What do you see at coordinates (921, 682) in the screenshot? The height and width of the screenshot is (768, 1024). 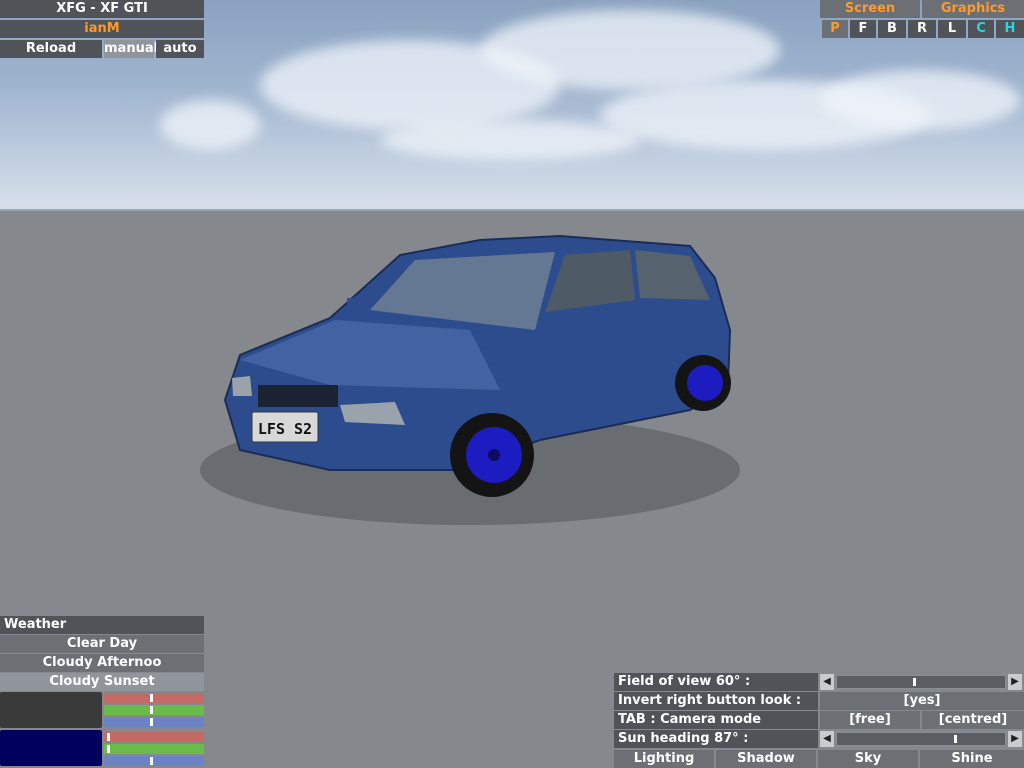 I see `fov-slider` at bounding box center [921, 682].